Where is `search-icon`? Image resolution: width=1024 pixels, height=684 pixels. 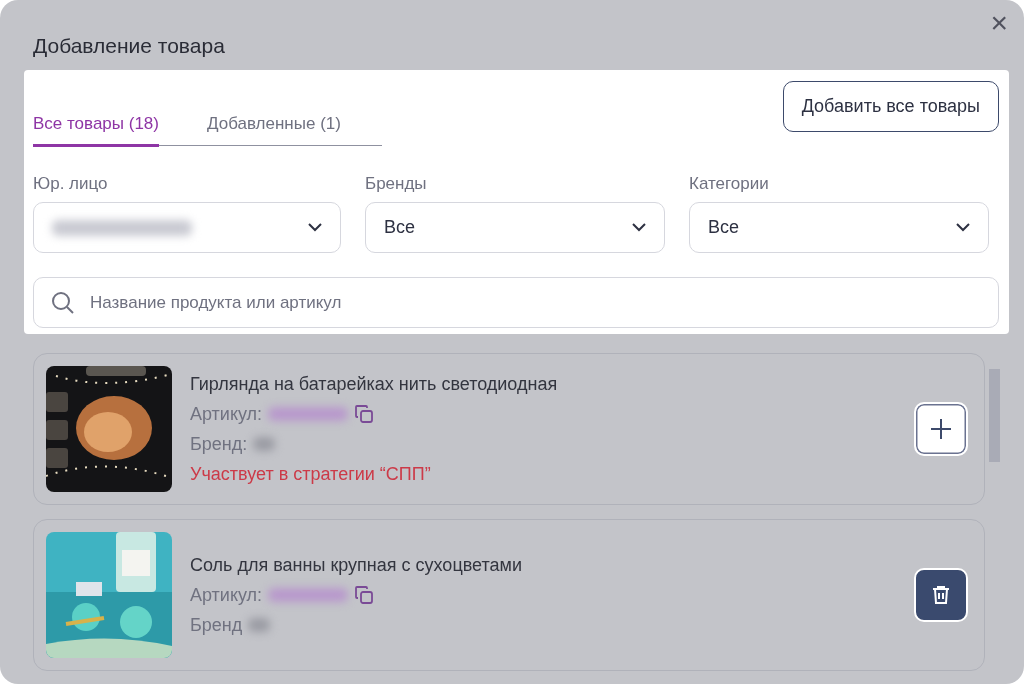
search-icon is located at coordinates (63, 303).